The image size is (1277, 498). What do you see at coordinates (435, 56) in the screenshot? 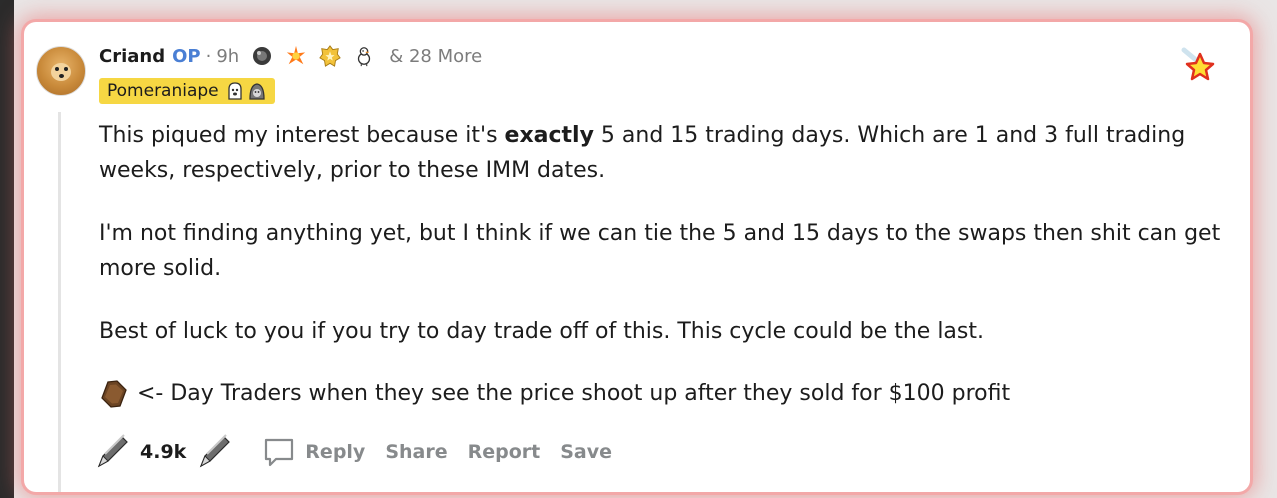
I see `more-awards-link: & 28 More` at bounding box center [435, 56].